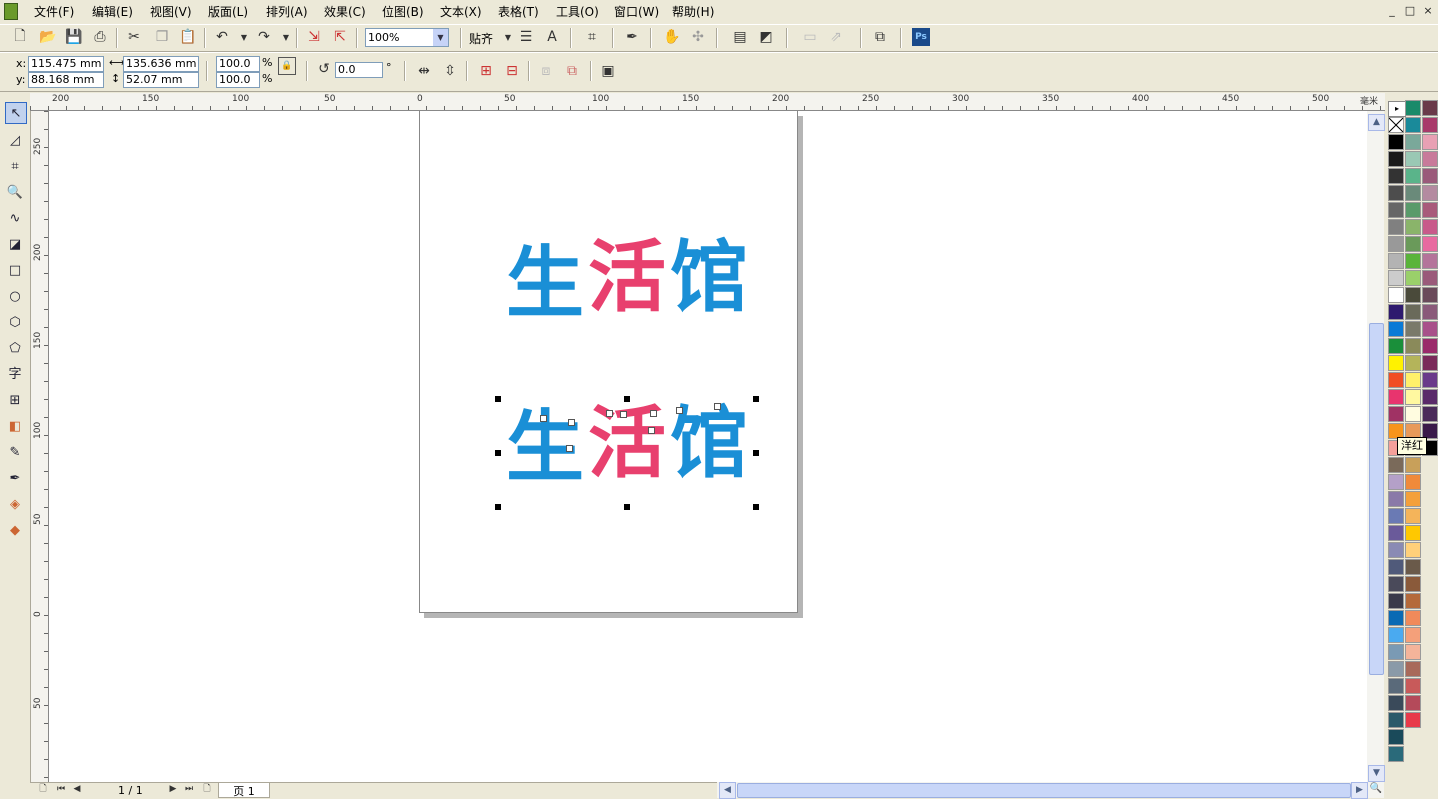 Image resolution: width=1438 pixels, height=799 pixels. Describe the element at coordinates (359, 70) in the screenshot. I see `rotation-field: 0.0` at that location.